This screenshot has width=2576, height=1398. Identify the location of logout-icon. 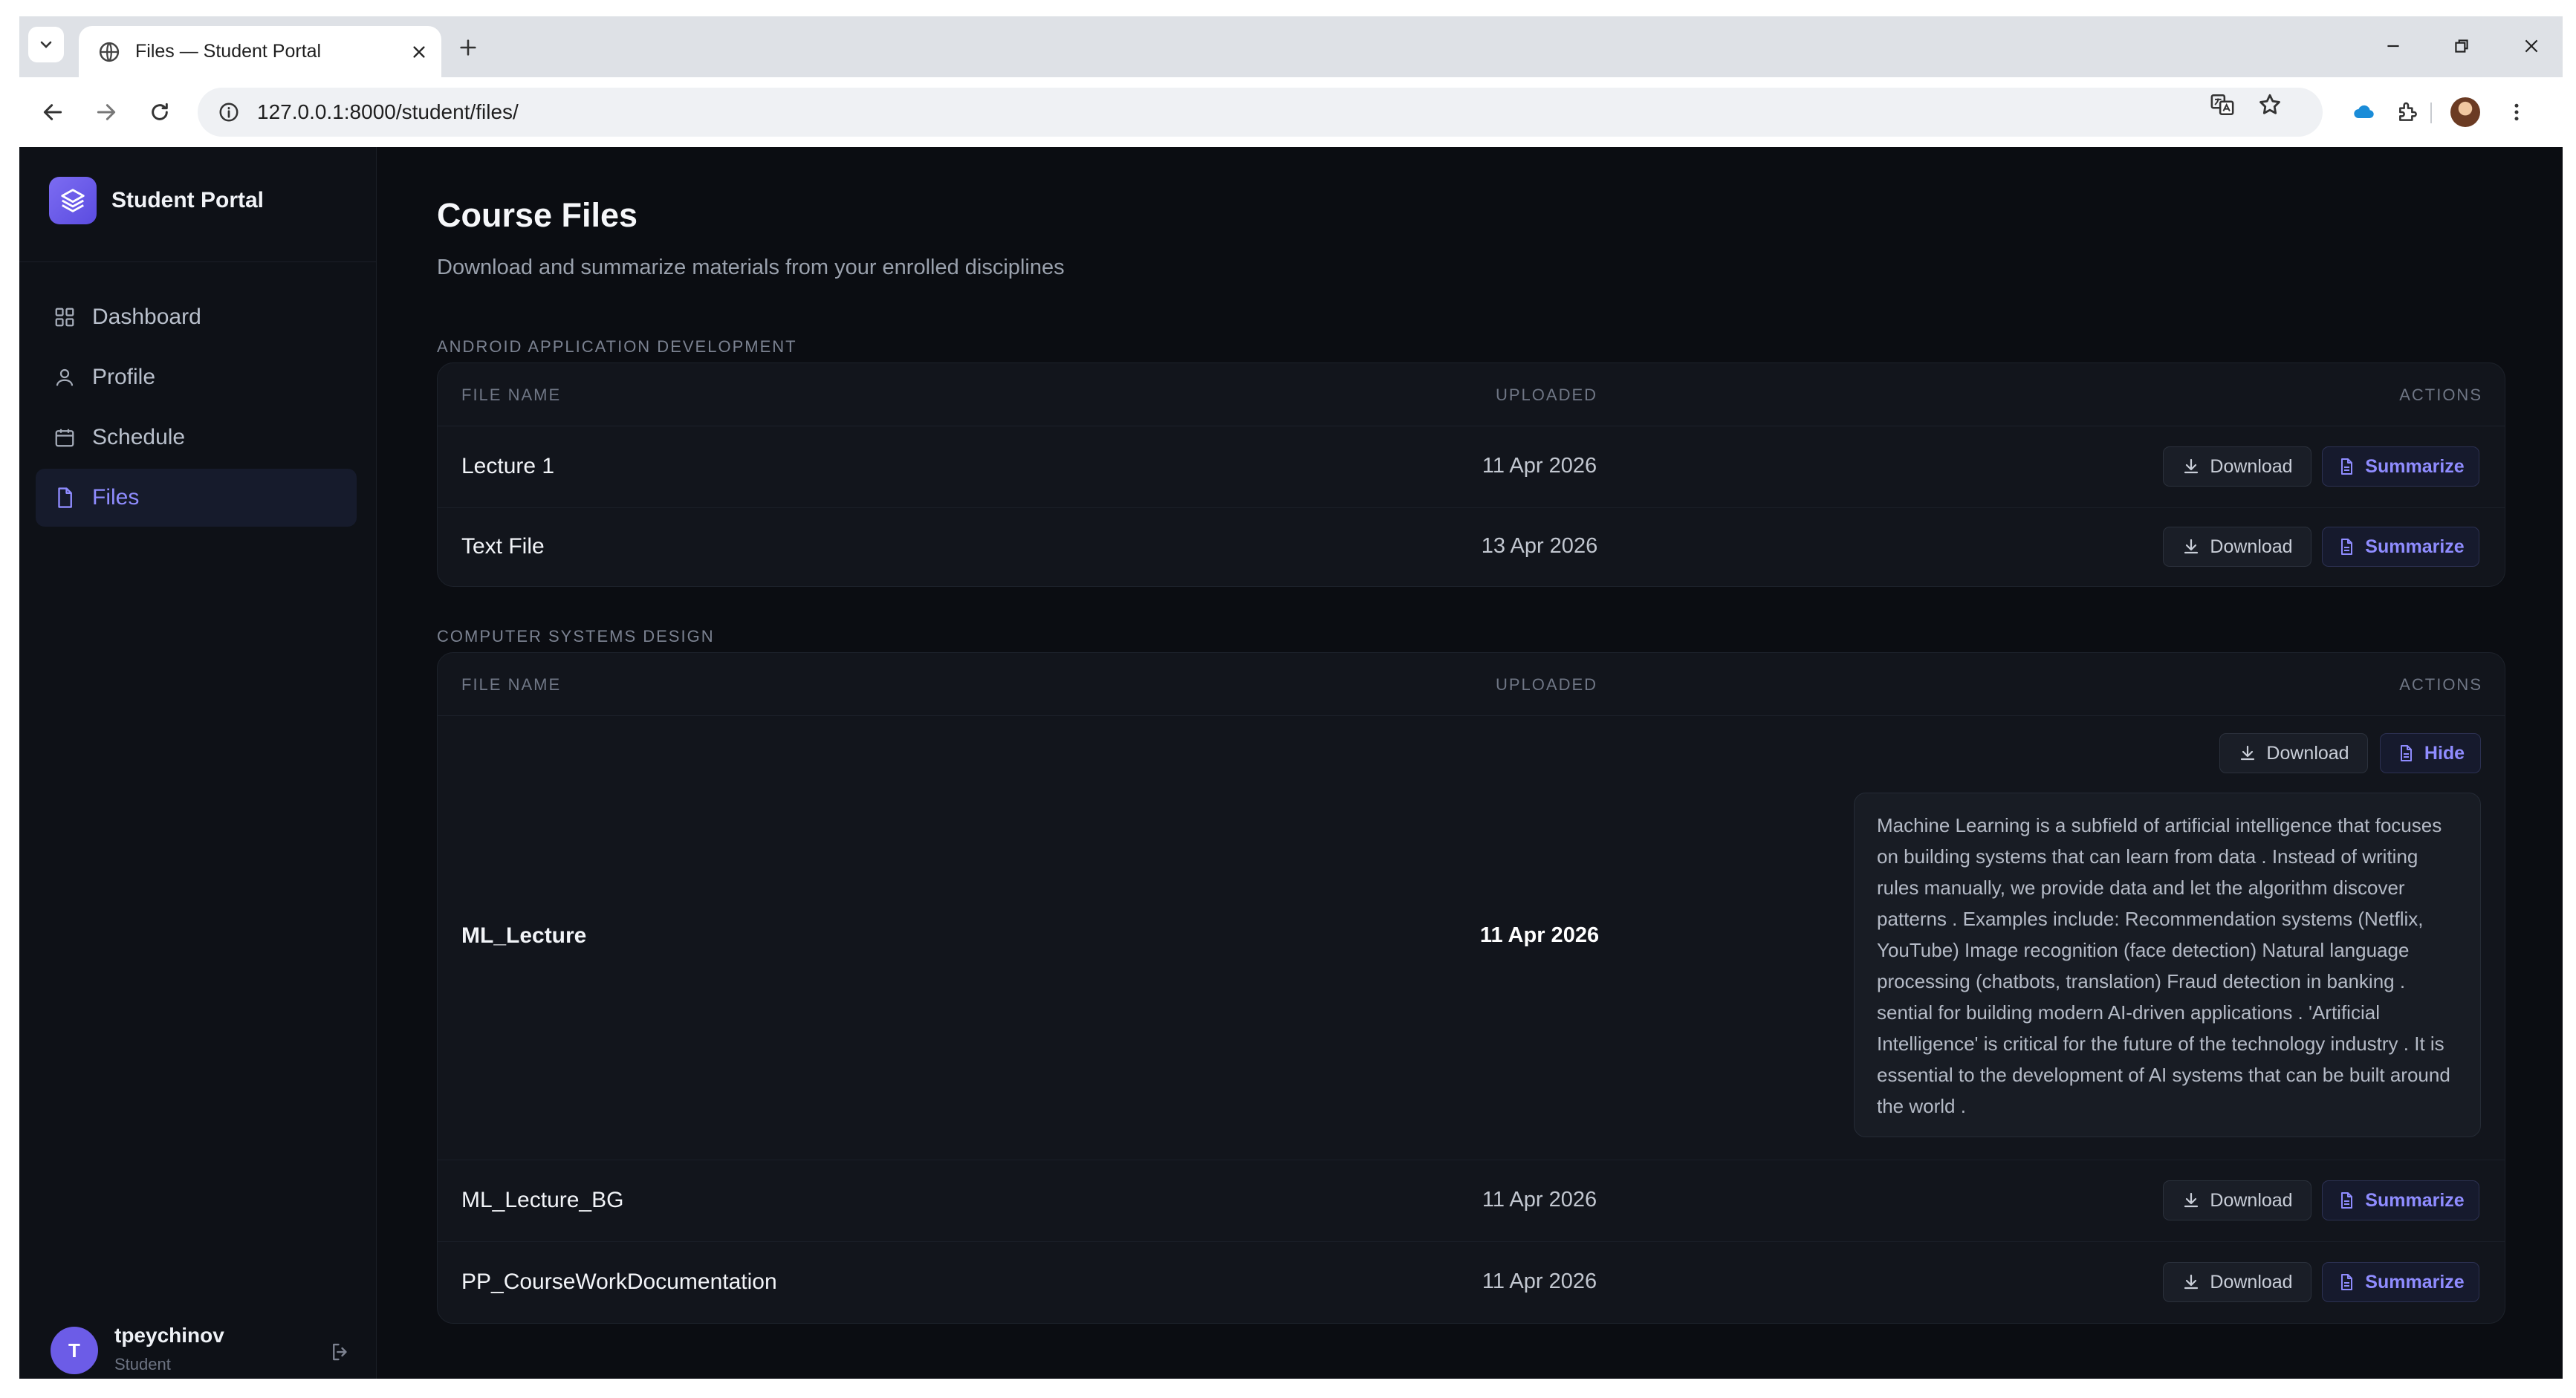
(340, 1352).